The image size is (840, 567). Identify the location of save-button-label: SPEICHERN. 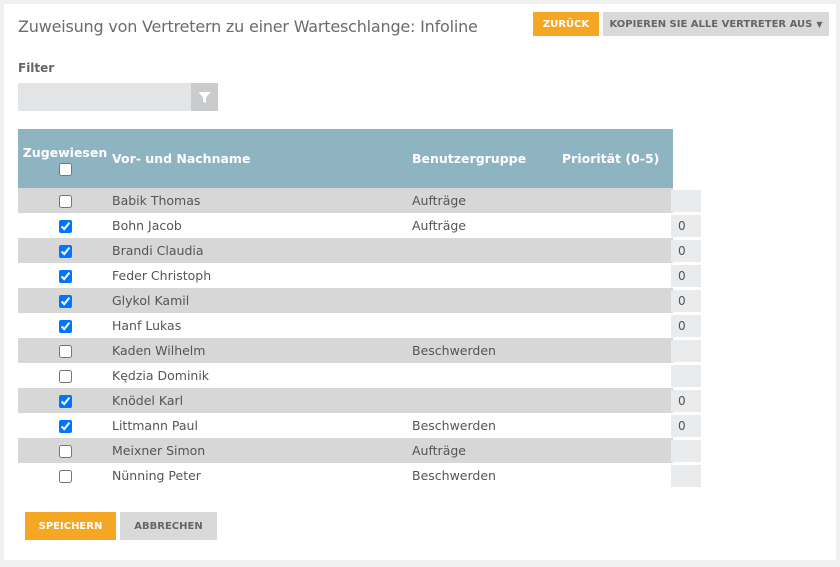
(70, 526).